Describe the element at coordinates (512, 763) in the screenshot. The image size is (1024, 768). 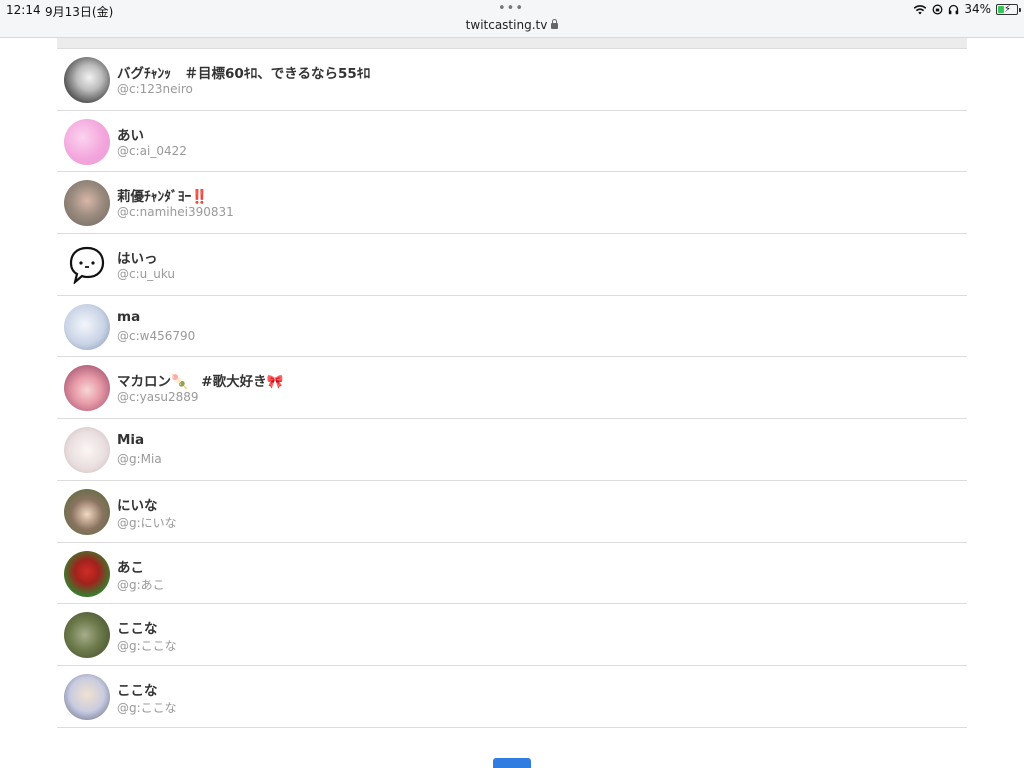
I see `load-more-button` at that location.